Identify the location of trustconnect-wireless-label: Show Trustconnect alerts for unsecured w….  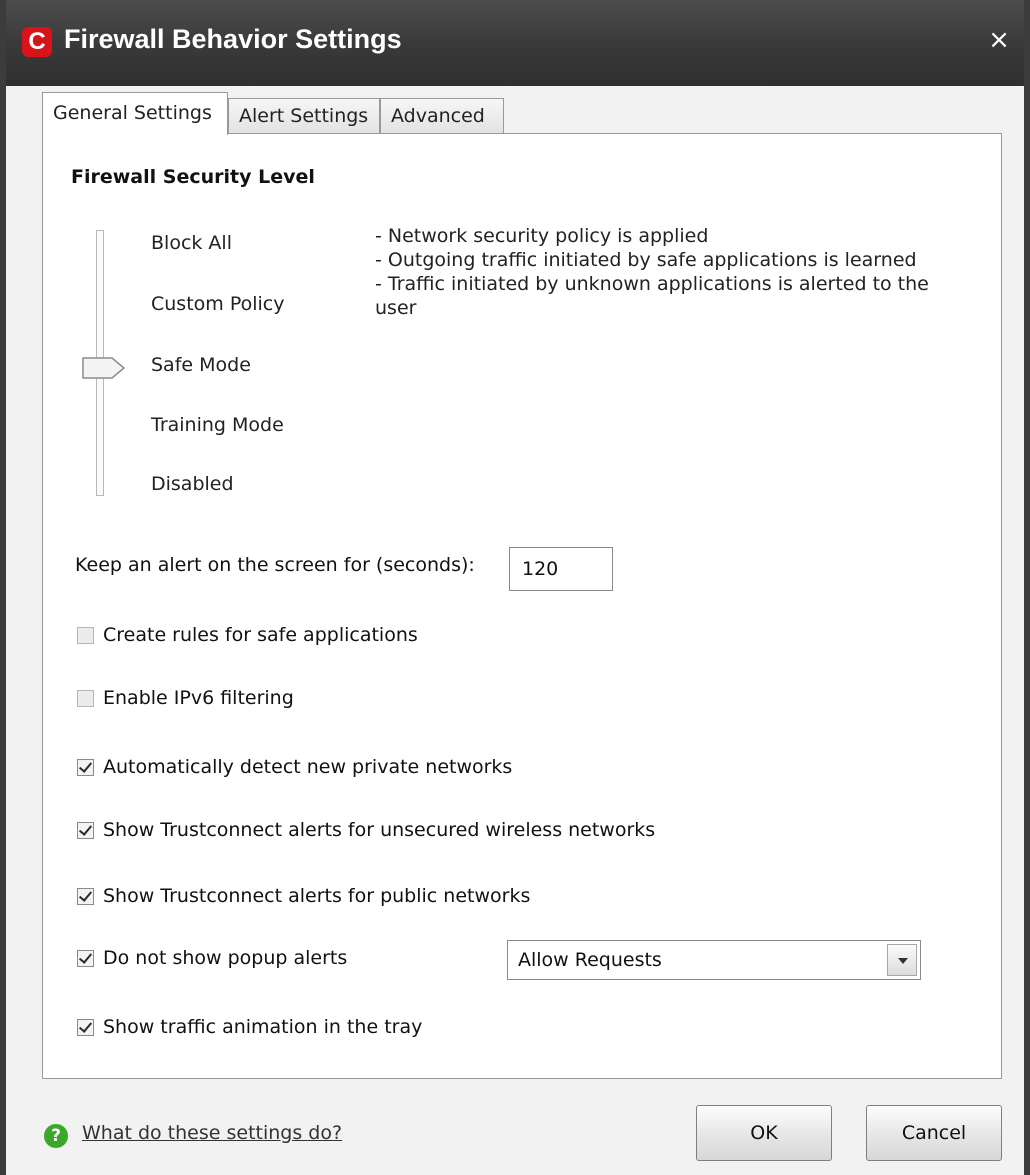
(379, 830).